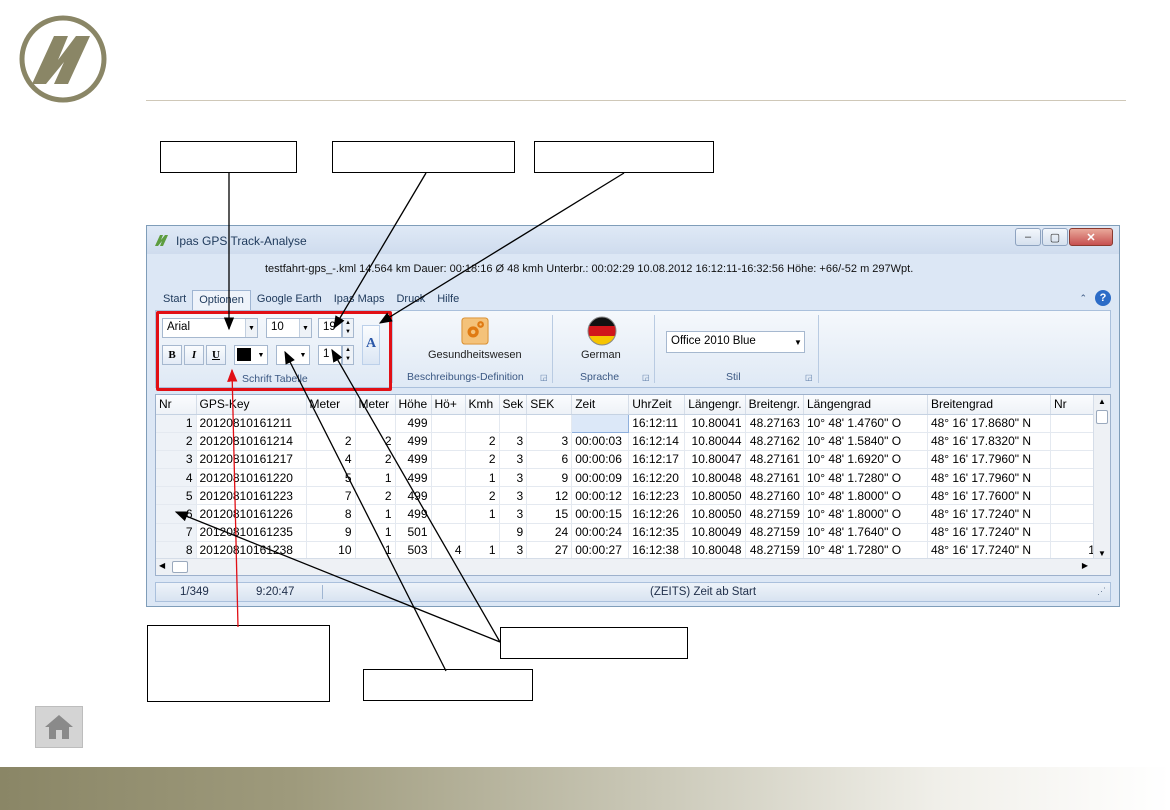 The width and height of the screenshot is (1170, 810). What do you see at coordinates (176, 478) in the screenshot?
I see `row-number-cell: 4` at bounding box center [176, 478].